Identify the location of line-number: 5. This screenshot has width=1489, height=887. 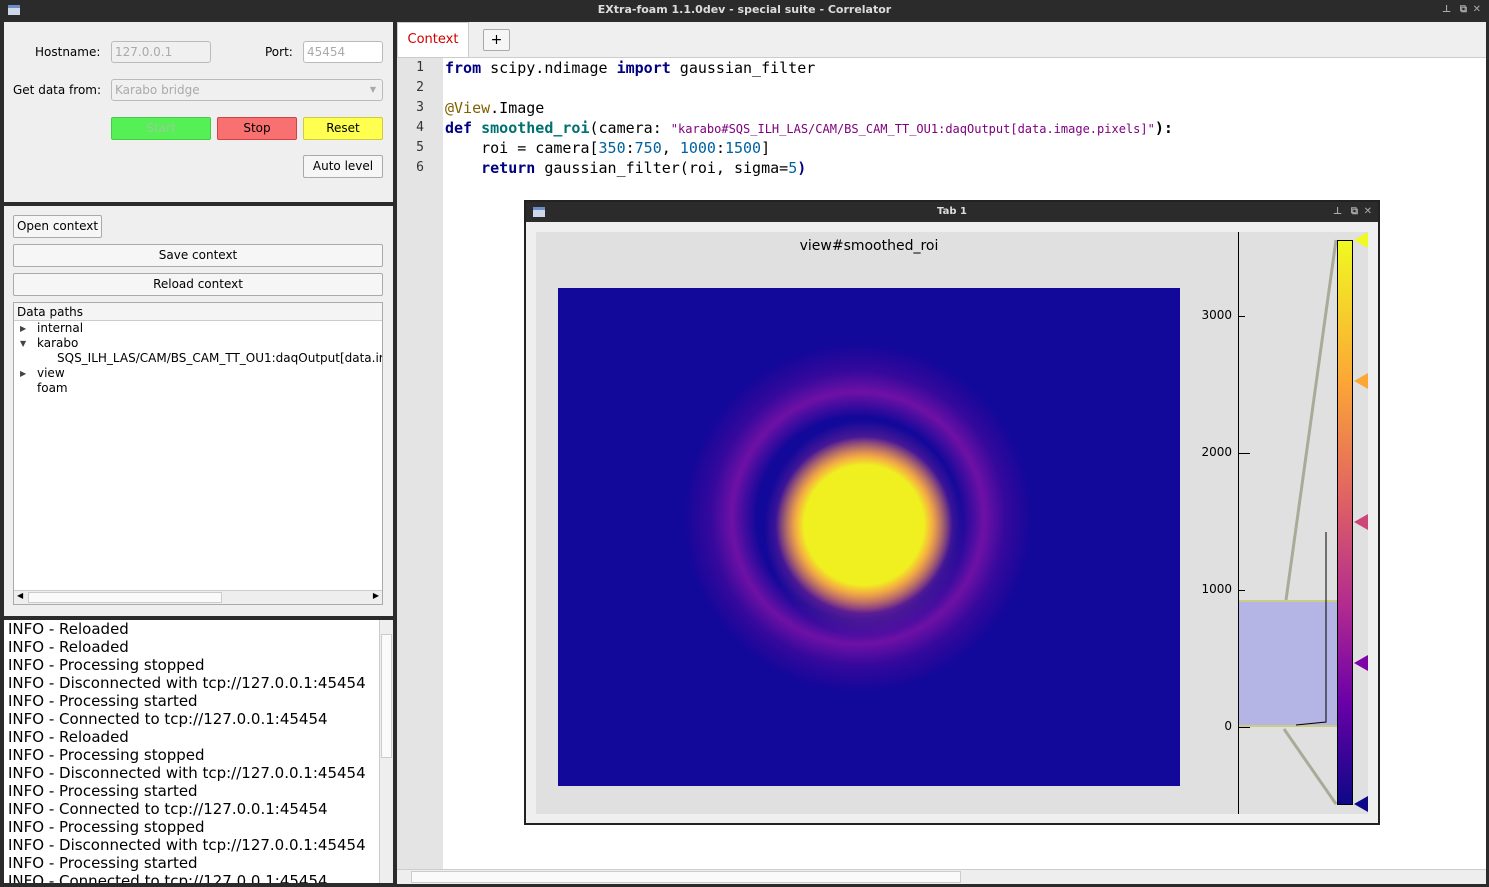
(420, 147).